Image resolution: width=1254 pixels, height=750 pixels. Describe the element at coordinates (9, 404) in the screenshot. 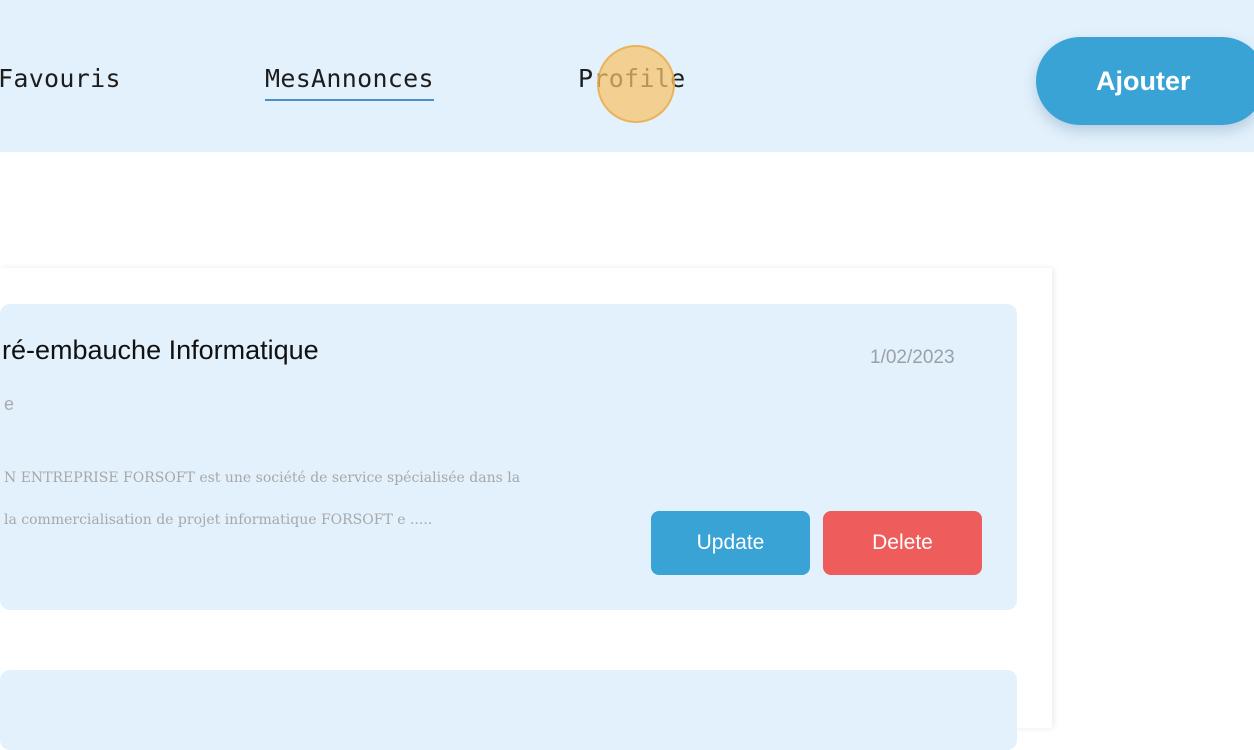

I see `annonce-subtitle: e` at that location.